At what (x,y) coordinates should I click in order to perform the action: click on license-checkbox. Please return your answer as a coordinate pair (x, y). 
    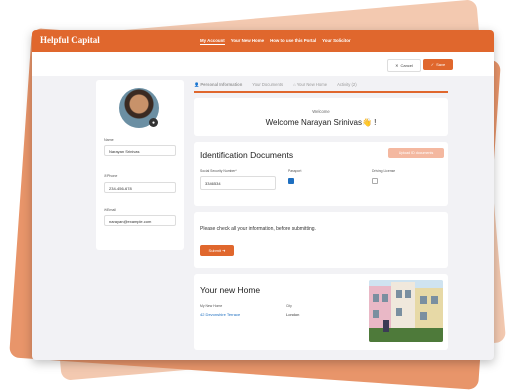
    Looking at the image, I should click on (375, 181).